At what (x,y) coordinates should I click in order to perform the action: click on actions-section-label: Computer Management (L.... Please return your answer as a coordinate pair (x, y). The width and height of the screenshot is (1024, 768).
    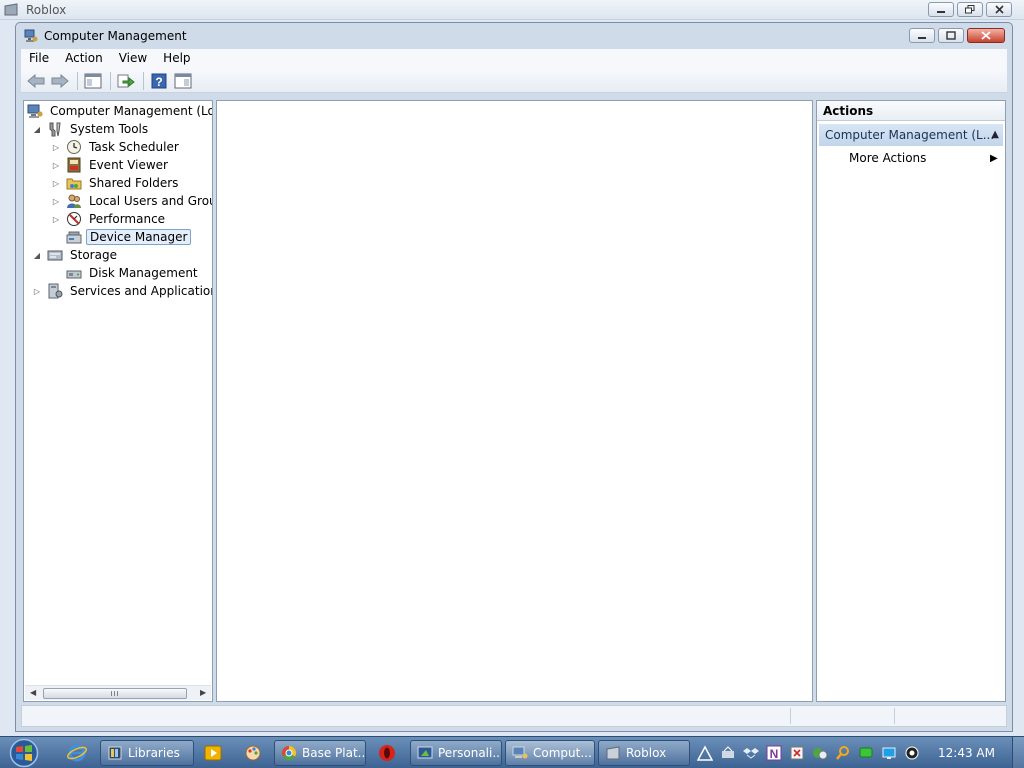
    Looking at the image, I should click on (910, 135).